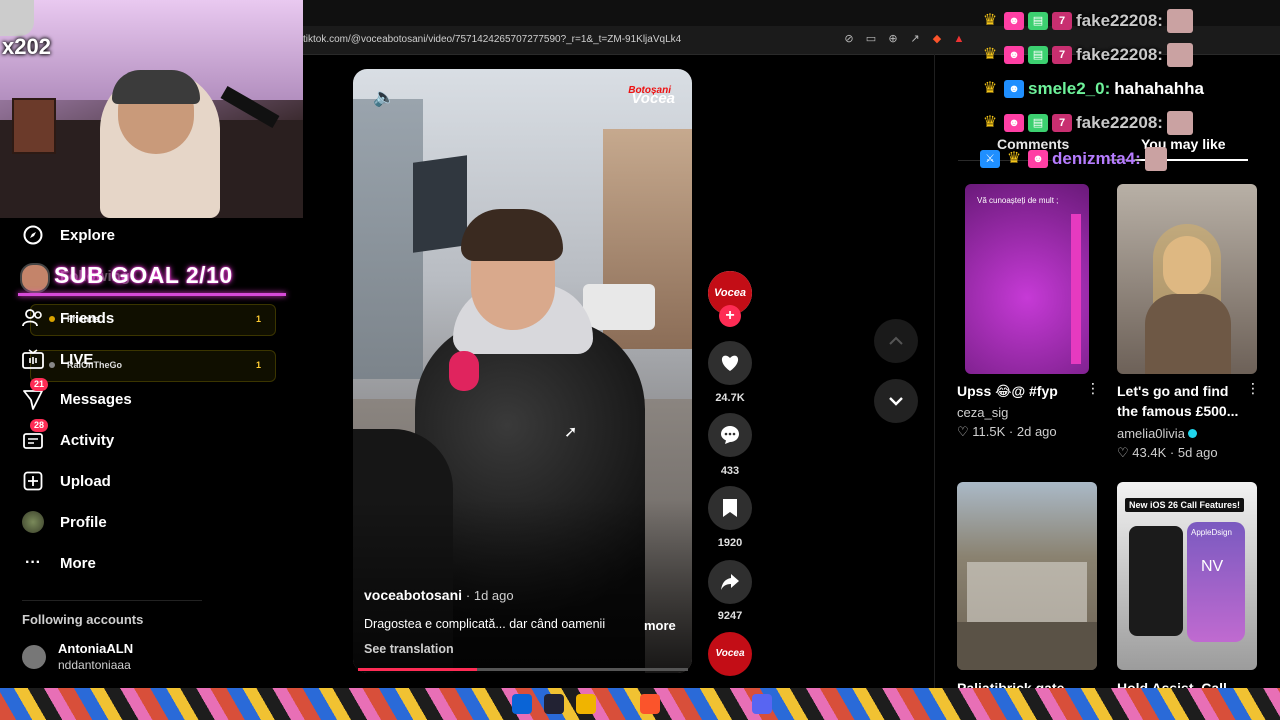  Describe the element at coordinates (258, 319) in the screenshot. I see `goal-row-count: 1` at that location.